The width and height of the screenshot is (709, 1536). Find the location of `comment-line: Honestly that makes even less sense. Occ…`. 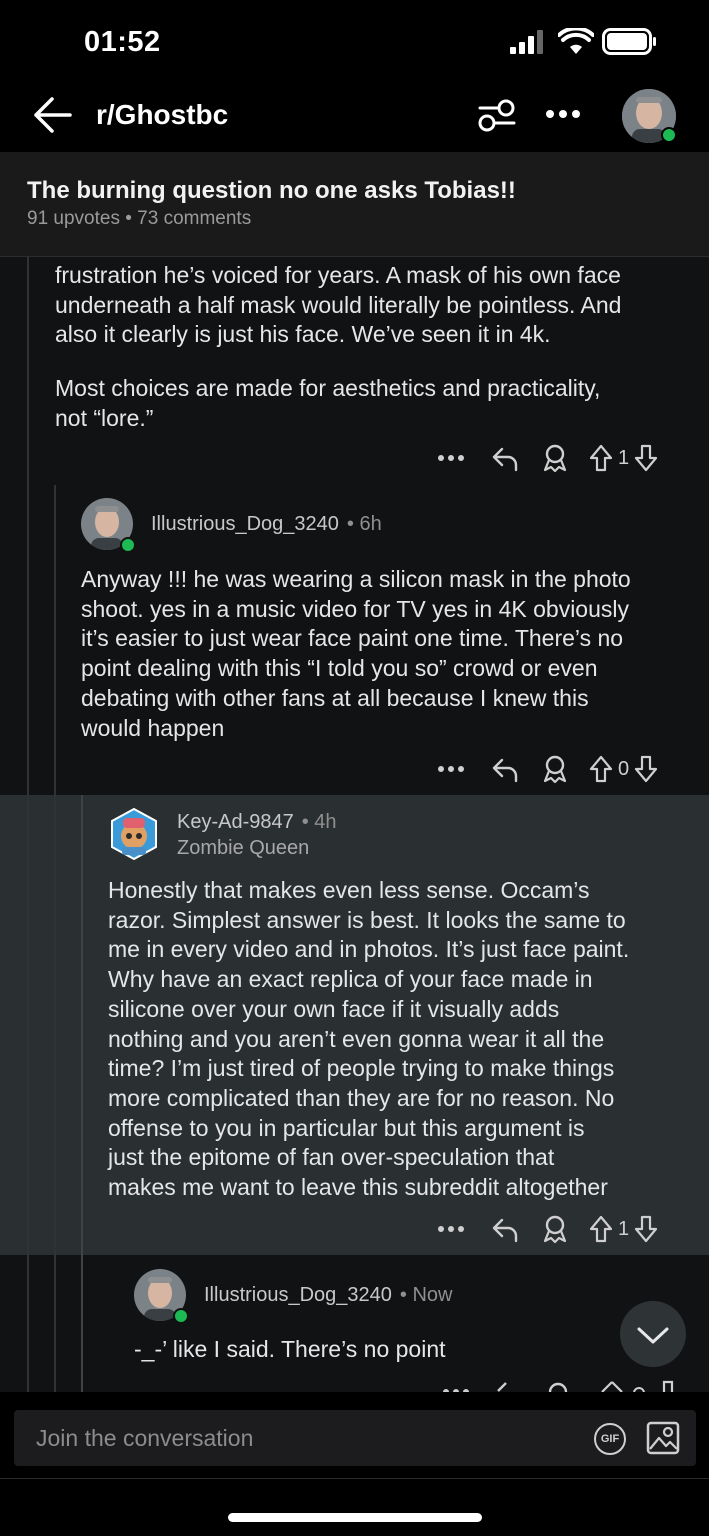

comment-line: Honestly that makes even less sense. Occ… is located at coordinates (349, 890).